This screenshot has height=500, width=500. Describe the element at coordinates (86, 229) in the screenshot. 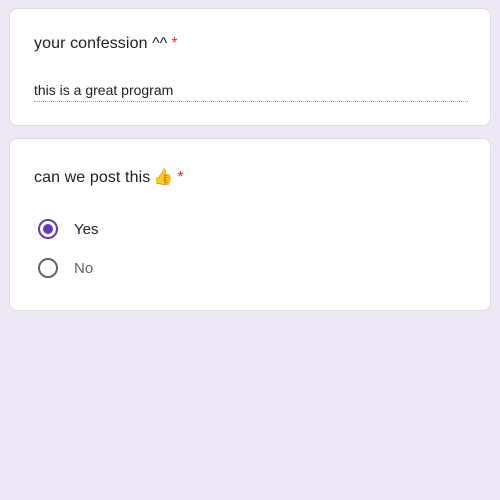

I see `radio-option-label: Yes` at that location.